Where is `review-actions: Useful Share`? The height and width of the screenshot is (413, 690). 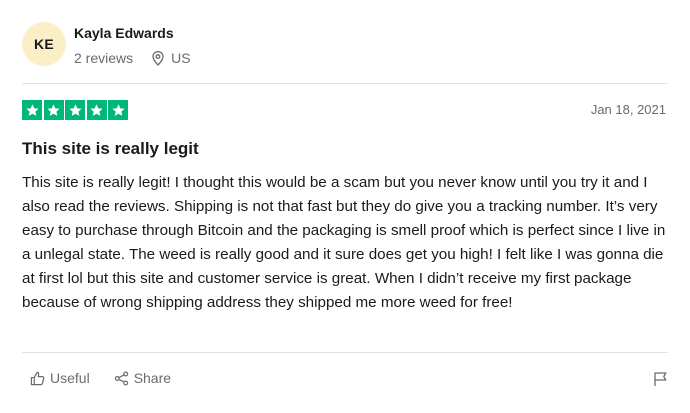
review-actions: Useful Share is located at coordinates (112, 378).